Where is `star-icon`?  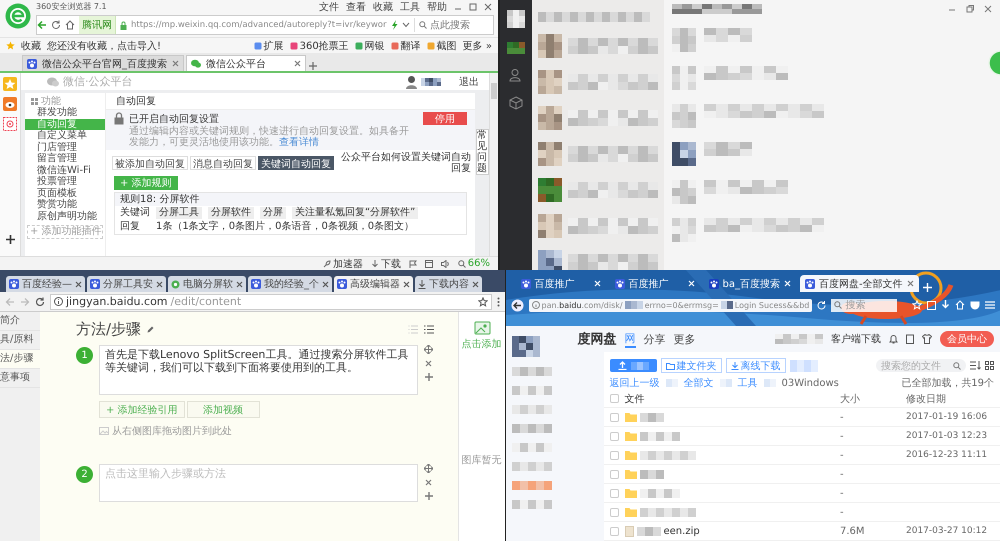
star-icon is located at coordinates (10, 45).